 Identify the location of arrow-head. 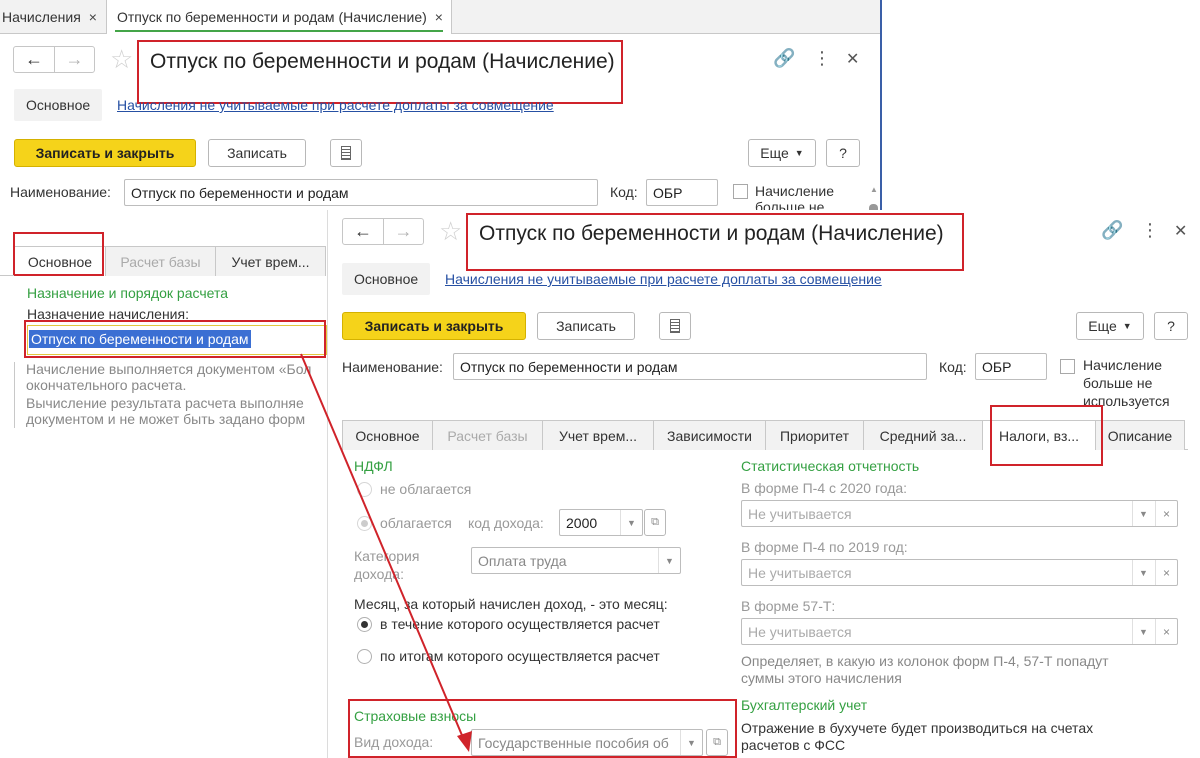
(464, 741).